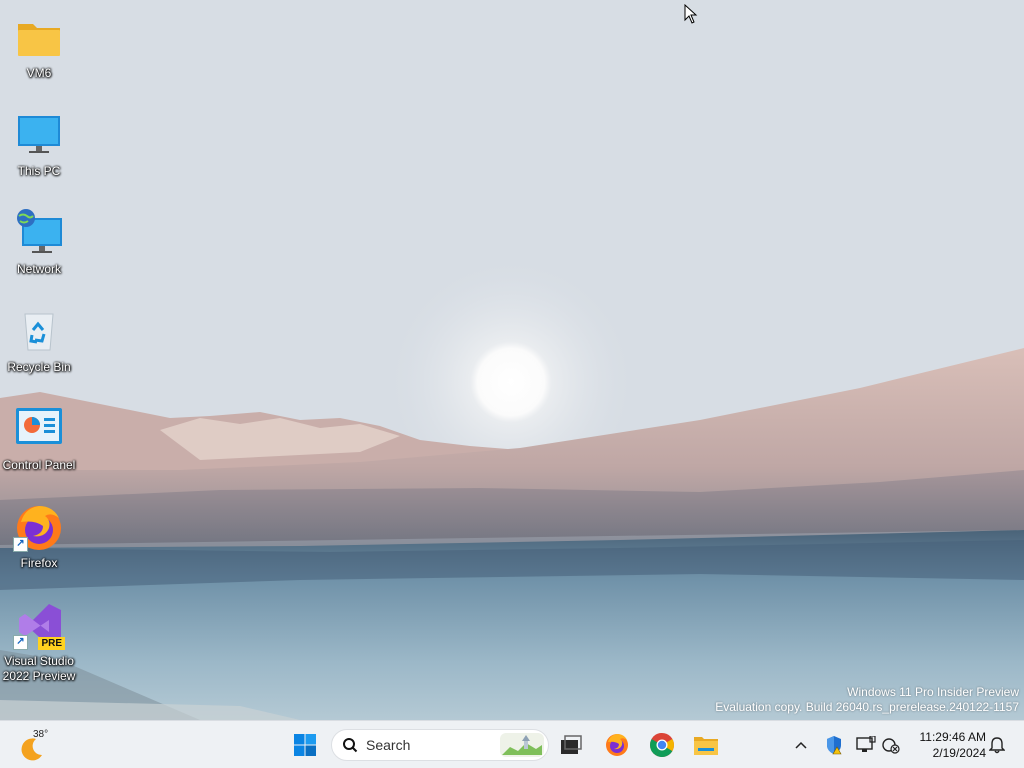  Describe the element at coordinates (39, 563) in the screenshot. I see `desktop-icon-label: Firefox` at that location.